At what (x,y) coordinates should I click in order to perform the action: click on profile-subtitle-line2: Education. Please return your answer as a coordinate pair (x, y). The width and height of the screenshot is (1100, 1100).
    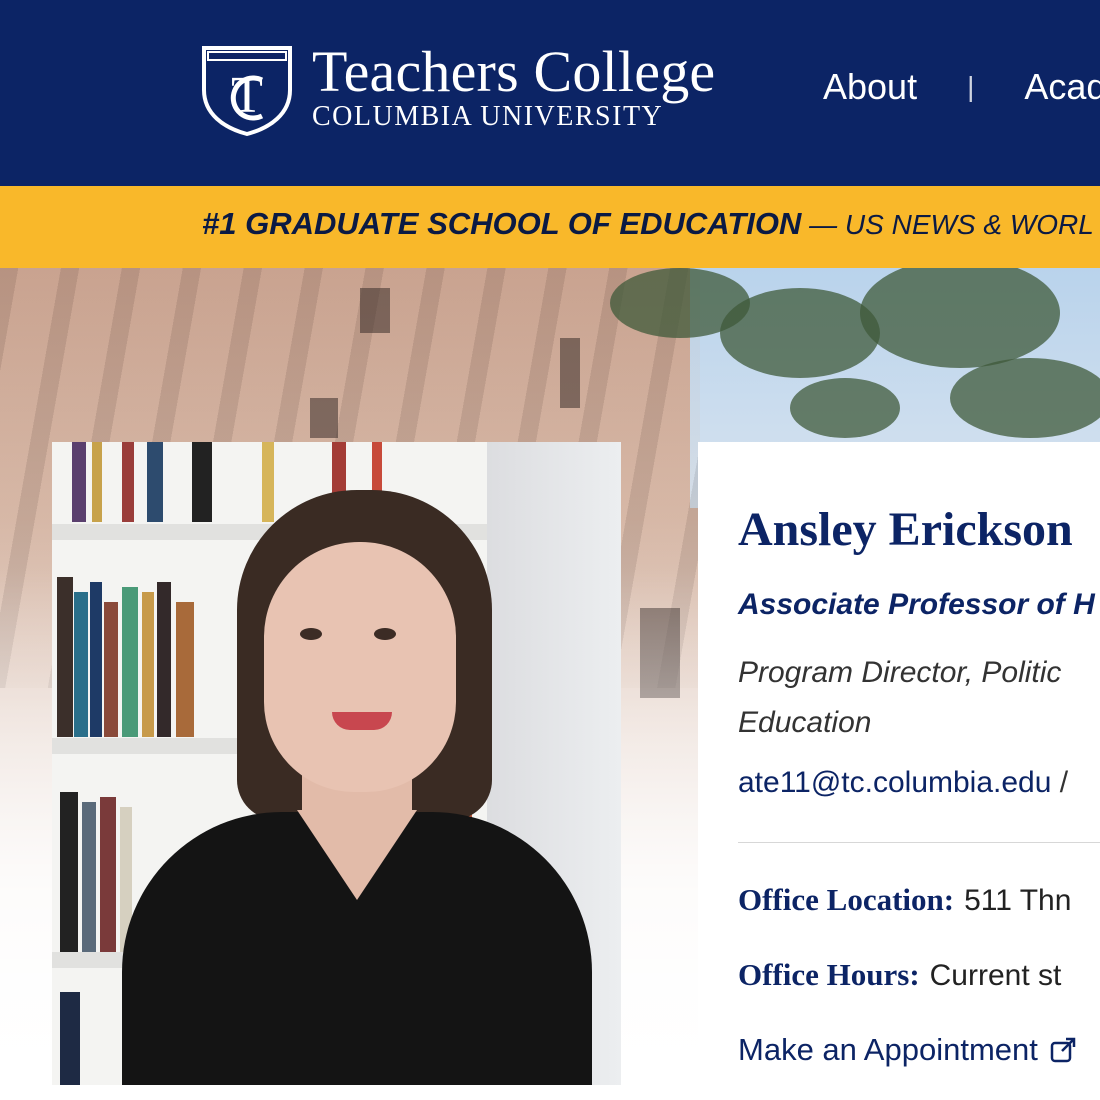
    Looking at the image, I should click on (805, 722).